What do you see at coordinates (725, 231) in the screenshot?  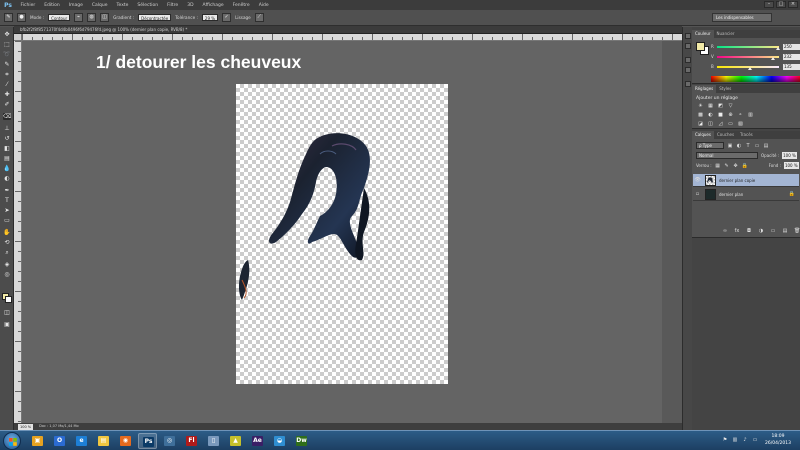 I see `link-layers-icon: ∞` at bounding box center [725, 231].